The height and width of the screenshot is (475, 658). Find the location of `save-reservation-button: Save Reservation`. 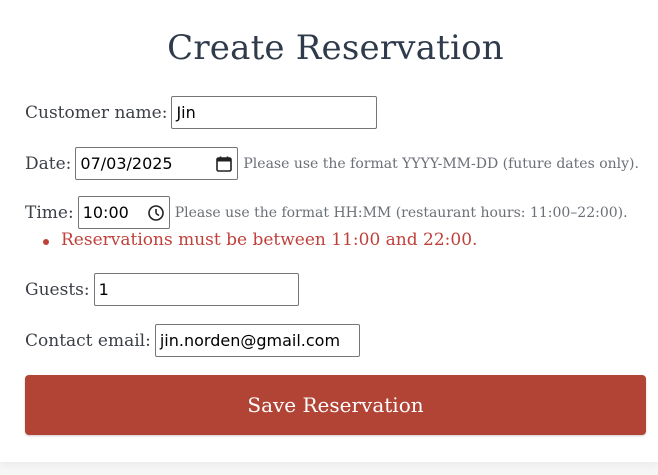

save-reservation-button: Save Reservation is located at coordinates (335, 405).